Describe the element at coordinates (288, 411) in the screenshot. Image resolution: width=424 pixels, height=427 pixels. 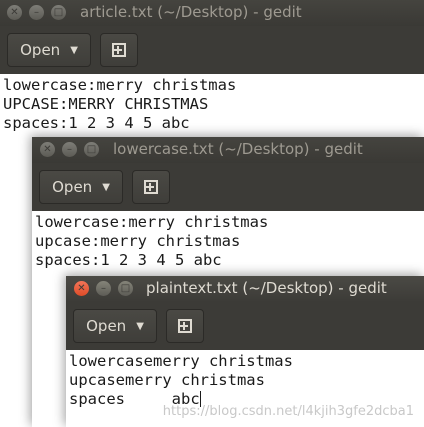
I see `watermark: https://blog.csdn.net/l4kjih3gfe2dcba1` at that location.